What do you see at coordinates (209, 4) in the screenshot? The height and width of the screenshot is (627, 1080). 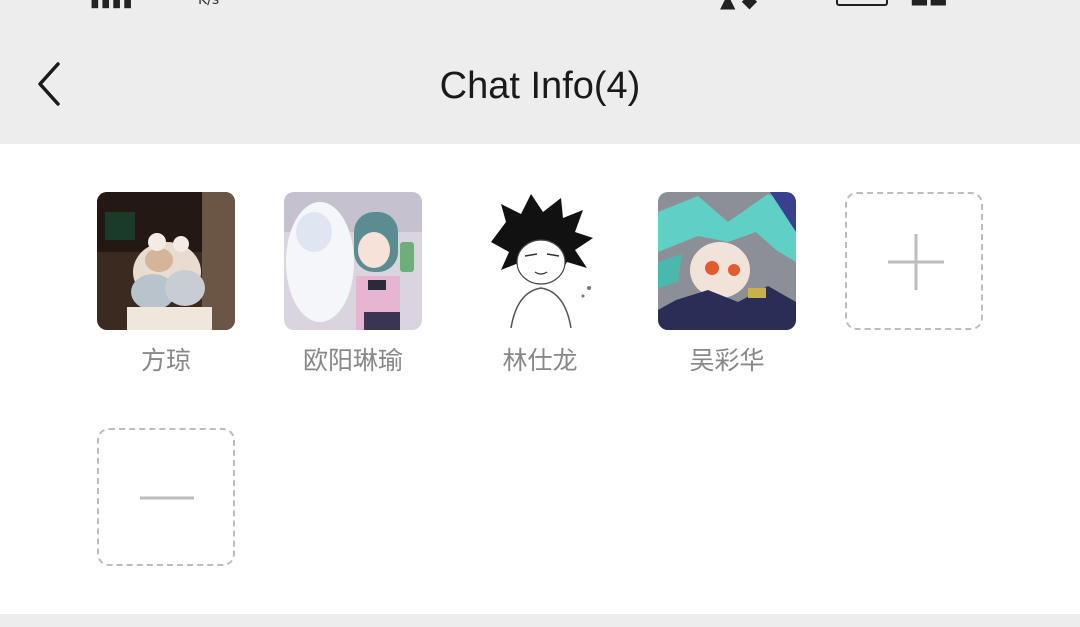 I see `network-speed-icon: K/s` at bounding box center [209, 4].